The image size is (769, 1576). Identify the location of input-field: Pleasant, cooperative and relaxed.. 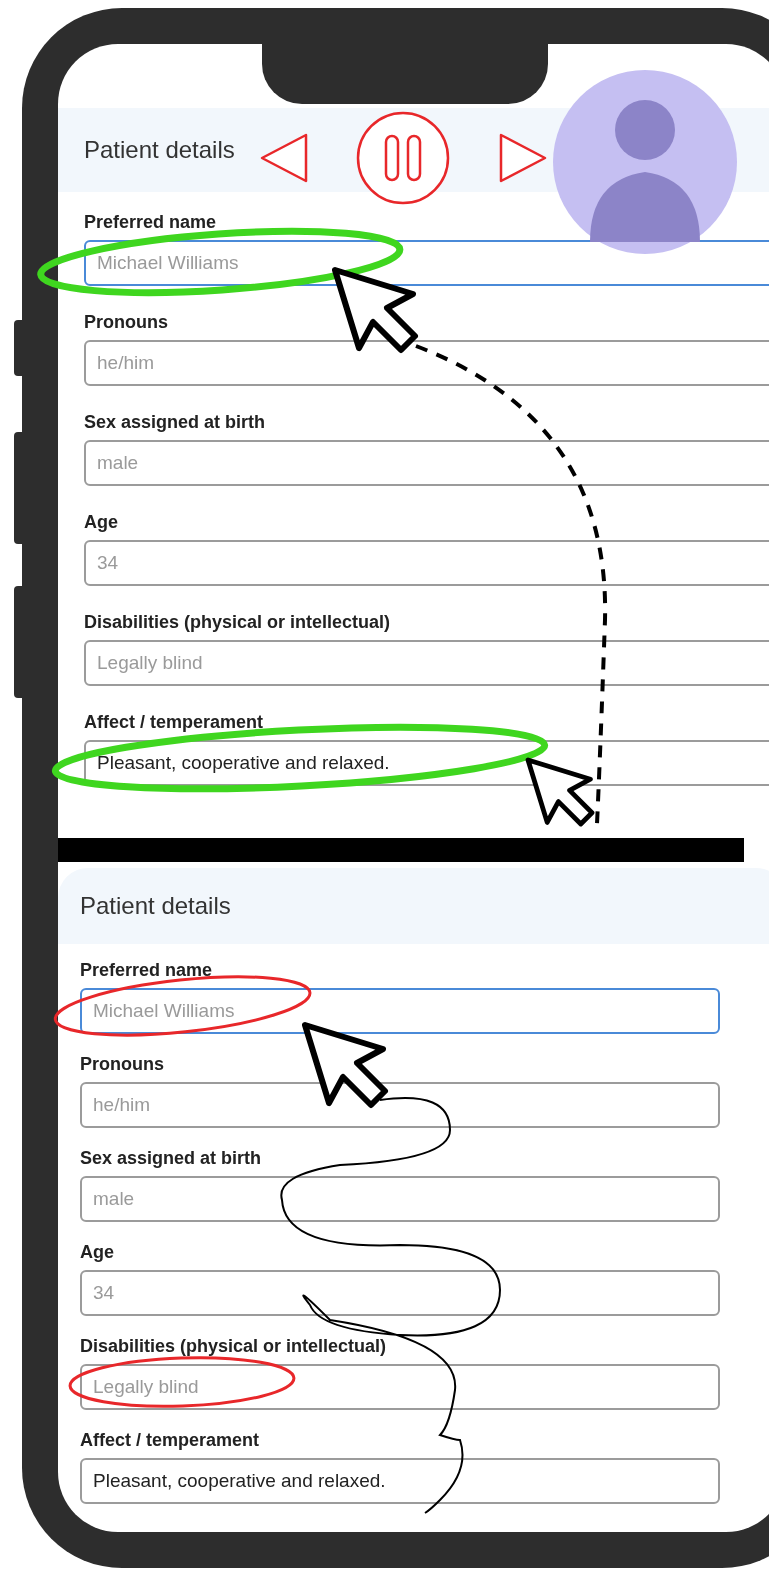
(400, 1481).